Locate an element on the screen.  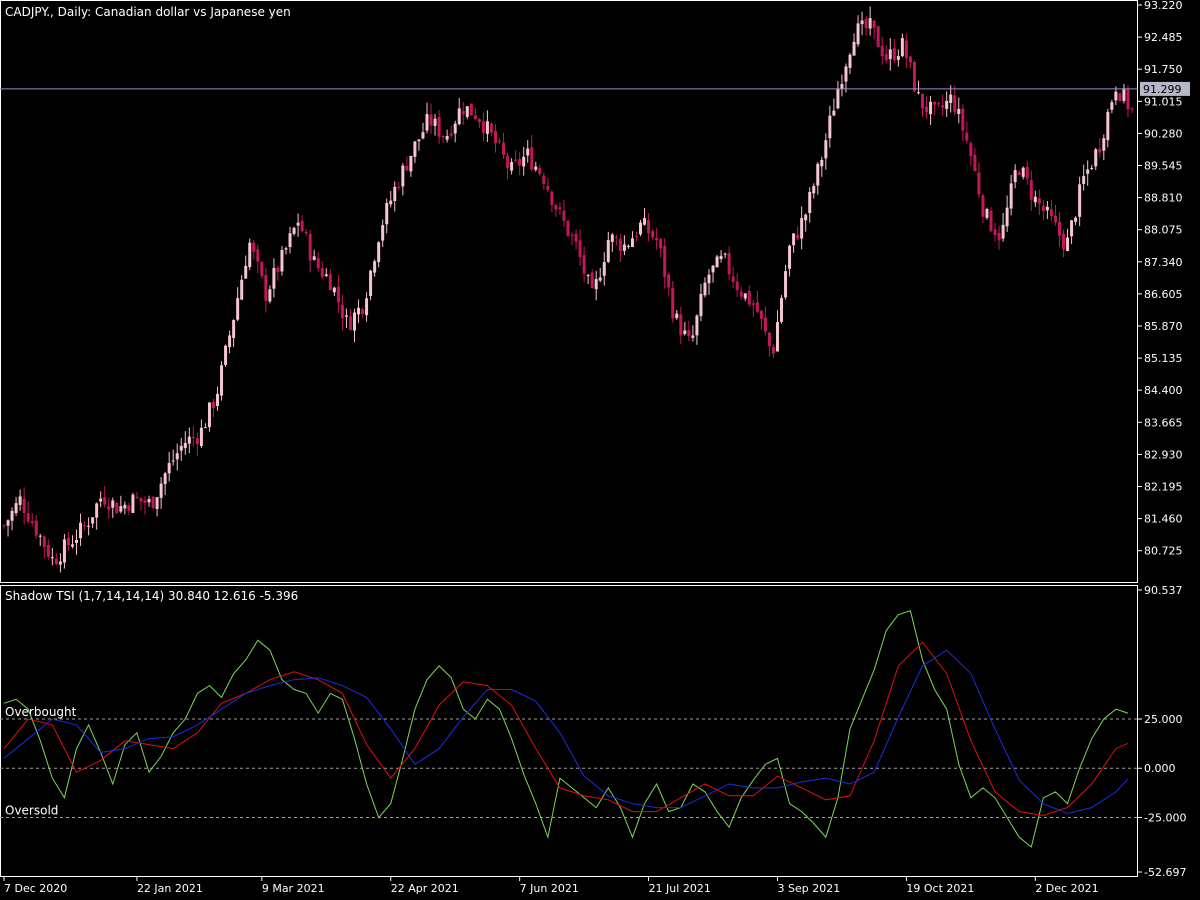
date-tick-label: 21 Jul 2021 is located at coordinates (680, 888).